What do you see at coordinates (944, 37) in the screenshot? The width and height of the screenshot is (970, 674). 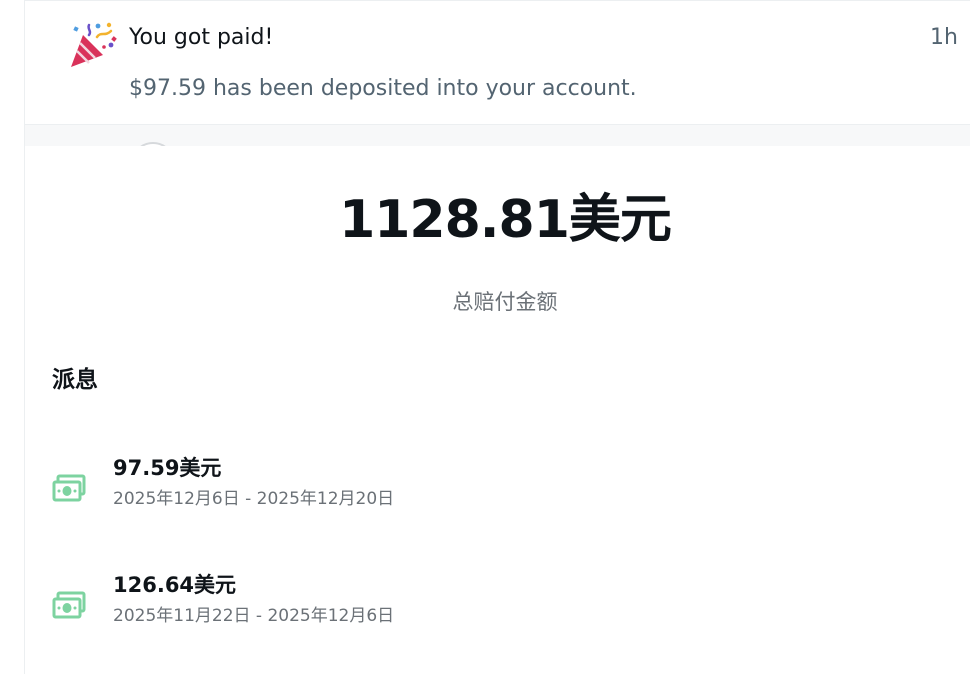 I see `notification-time: 1h` at bounding box center [944, 37].